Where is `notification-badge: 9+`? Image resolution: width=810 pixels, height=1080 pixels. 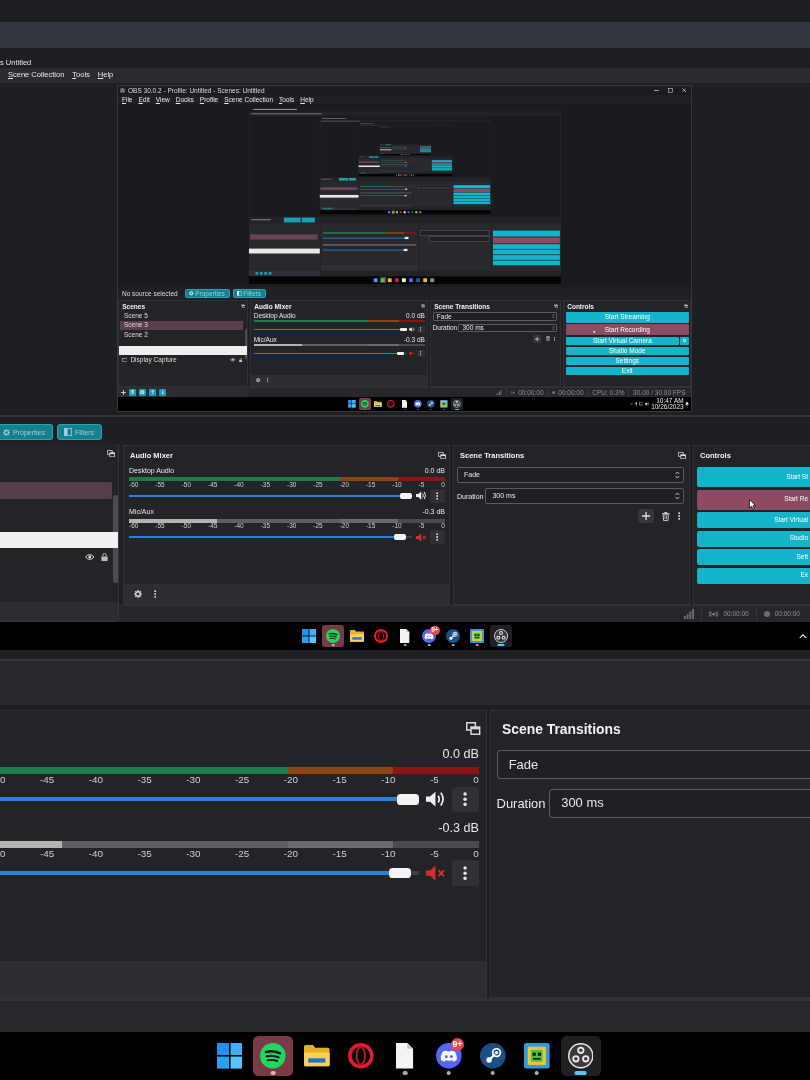 notification-badge: 9+ is located at coordinates (457, 1044).